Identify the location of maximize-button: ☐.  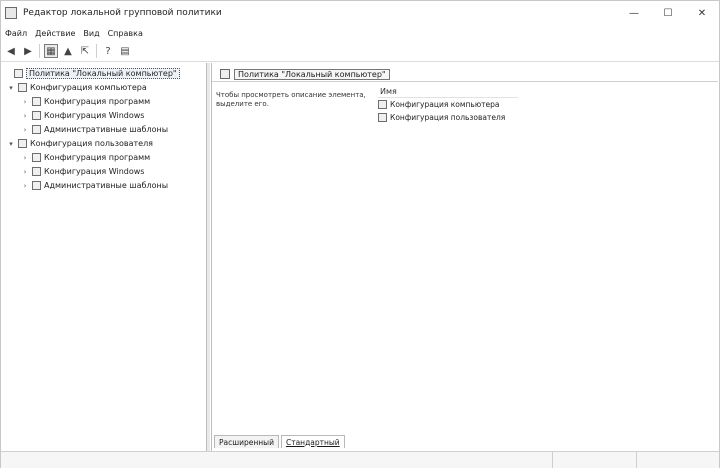
(668, 13).